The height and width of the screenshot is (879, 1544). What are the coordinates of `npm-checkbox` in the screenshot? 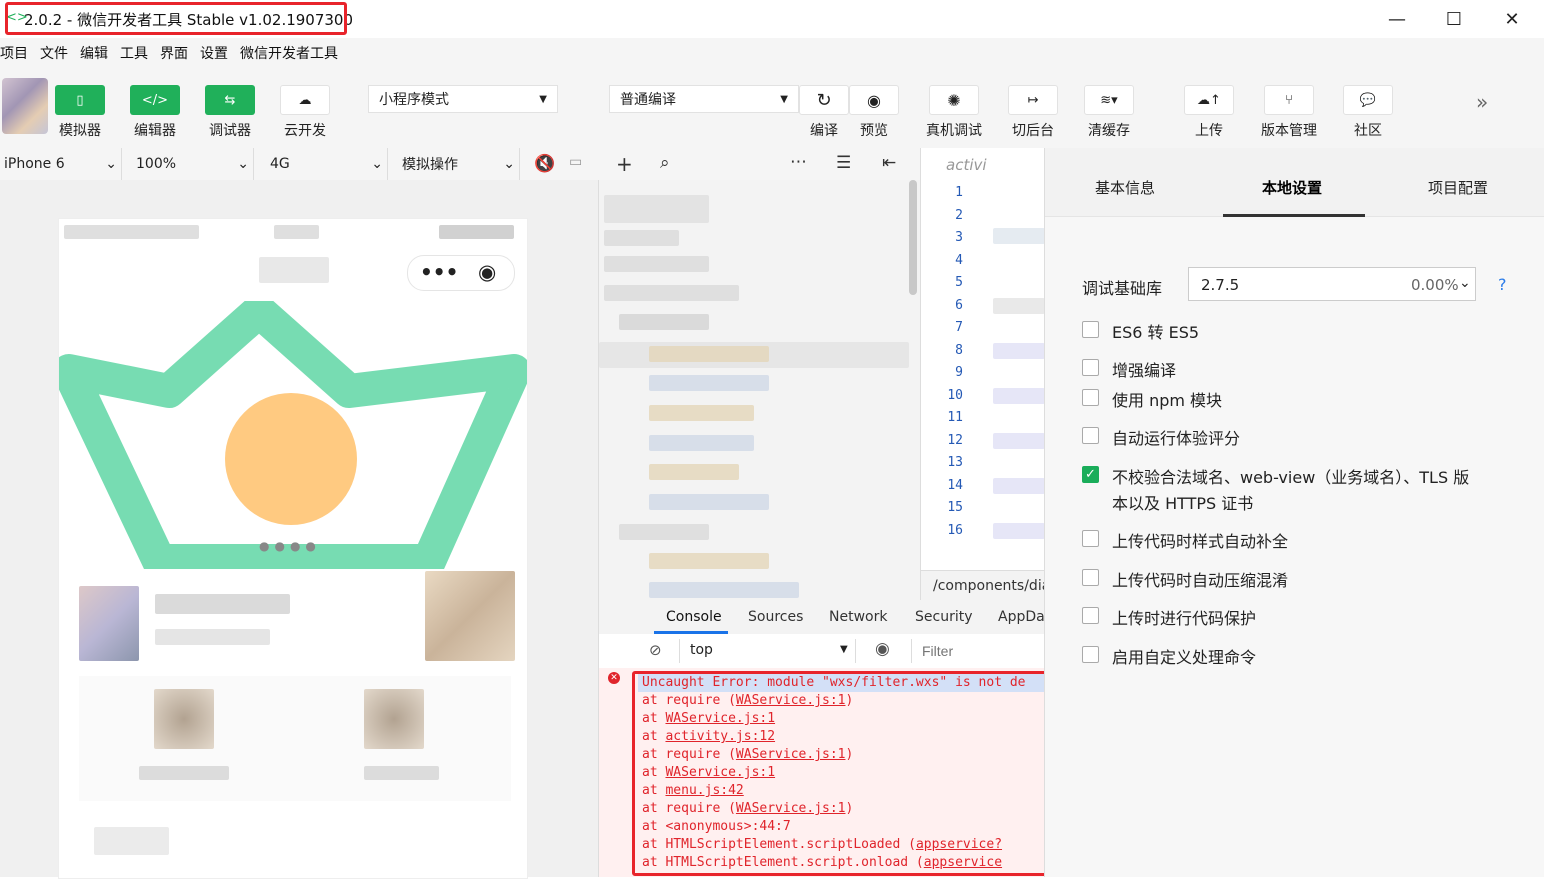 It's located at (1090, 397).